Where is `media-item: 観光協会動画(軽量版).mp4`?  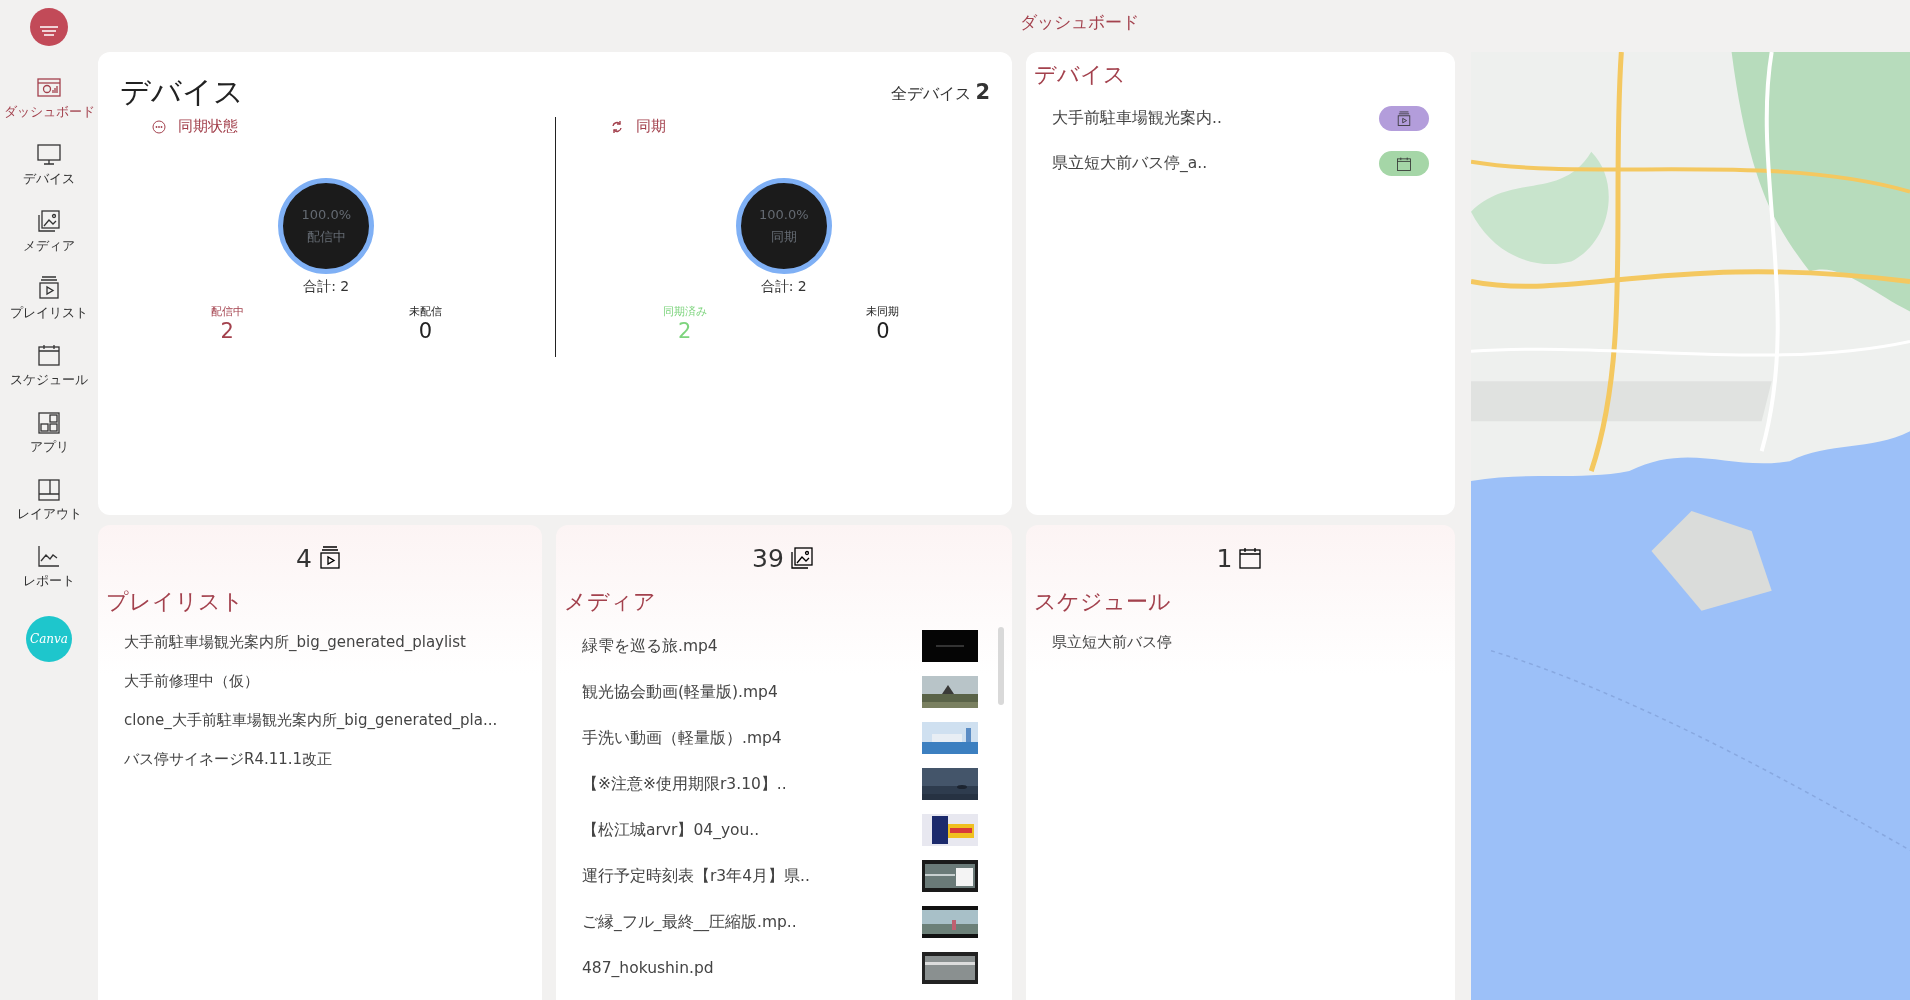 media-item: 観光協会動画(軽量版).mp4 is located at coordinates (680, 692).